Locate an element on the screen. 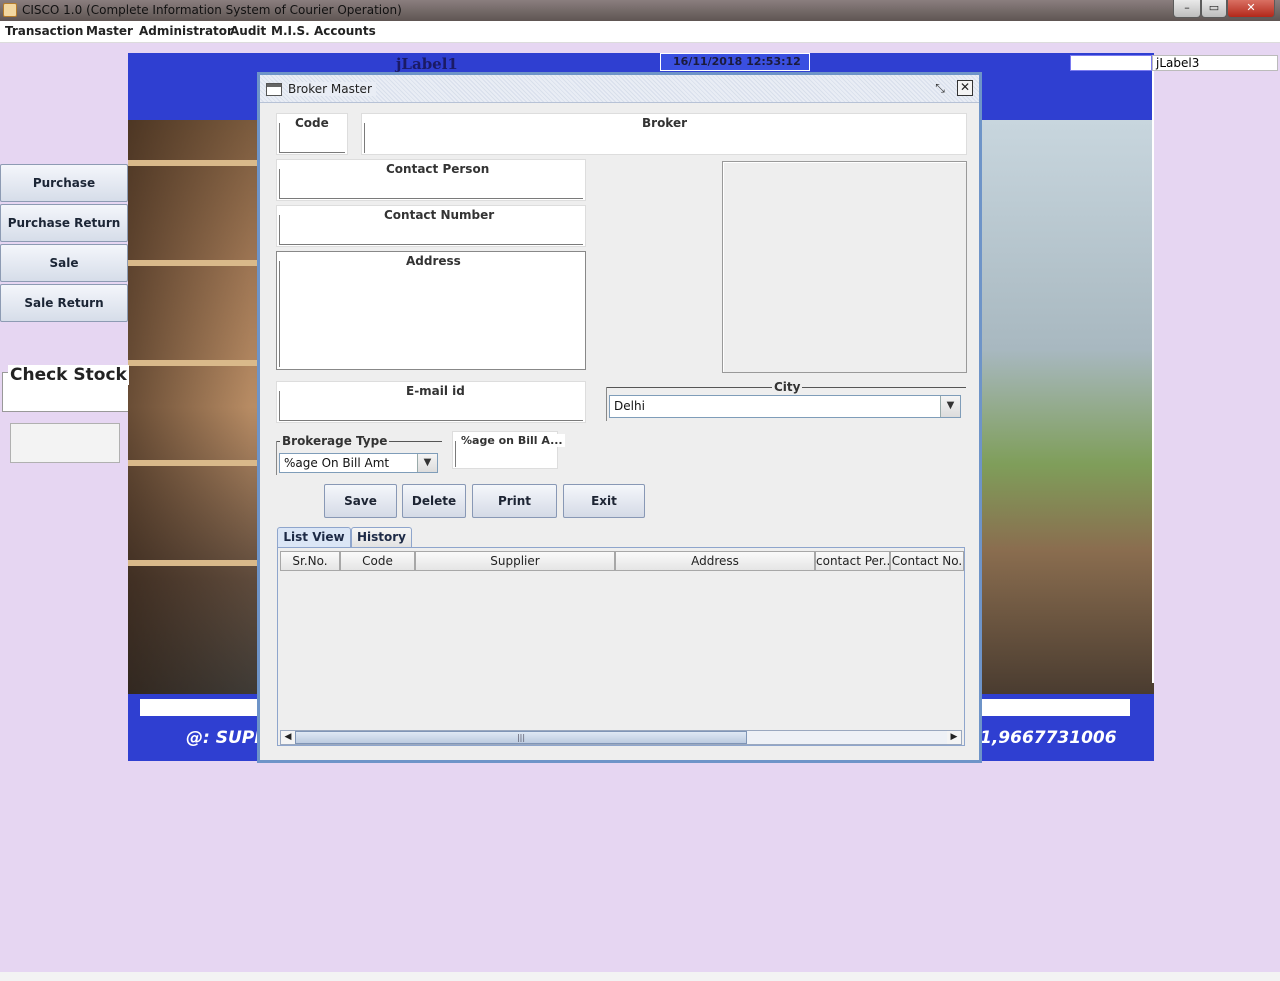 The width and height of the screenshot is (1280, 981). jlabel3: jLabel3 is located at coordinates (1215, 63).